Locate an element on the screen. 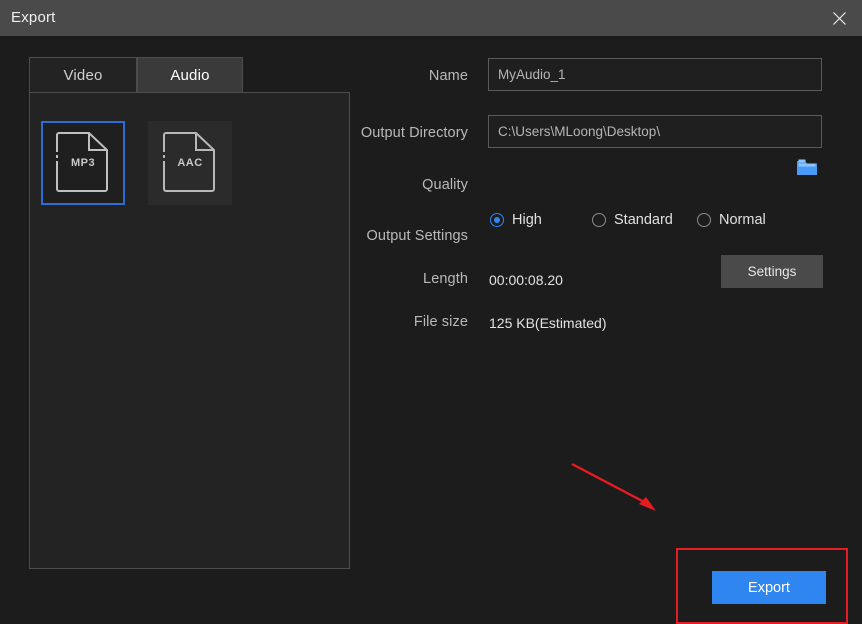 This screenshot has width=862, height=624. close-icon is located at coordinates (839, 18).